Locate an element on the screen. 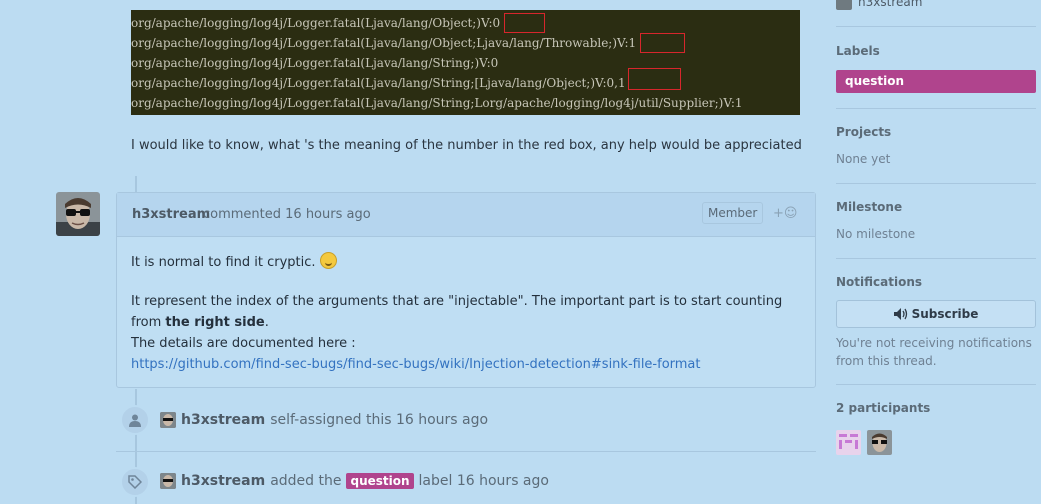 The width and height of the screenshot is (1041, 504). person-icon is located at coordinates (135, 420).